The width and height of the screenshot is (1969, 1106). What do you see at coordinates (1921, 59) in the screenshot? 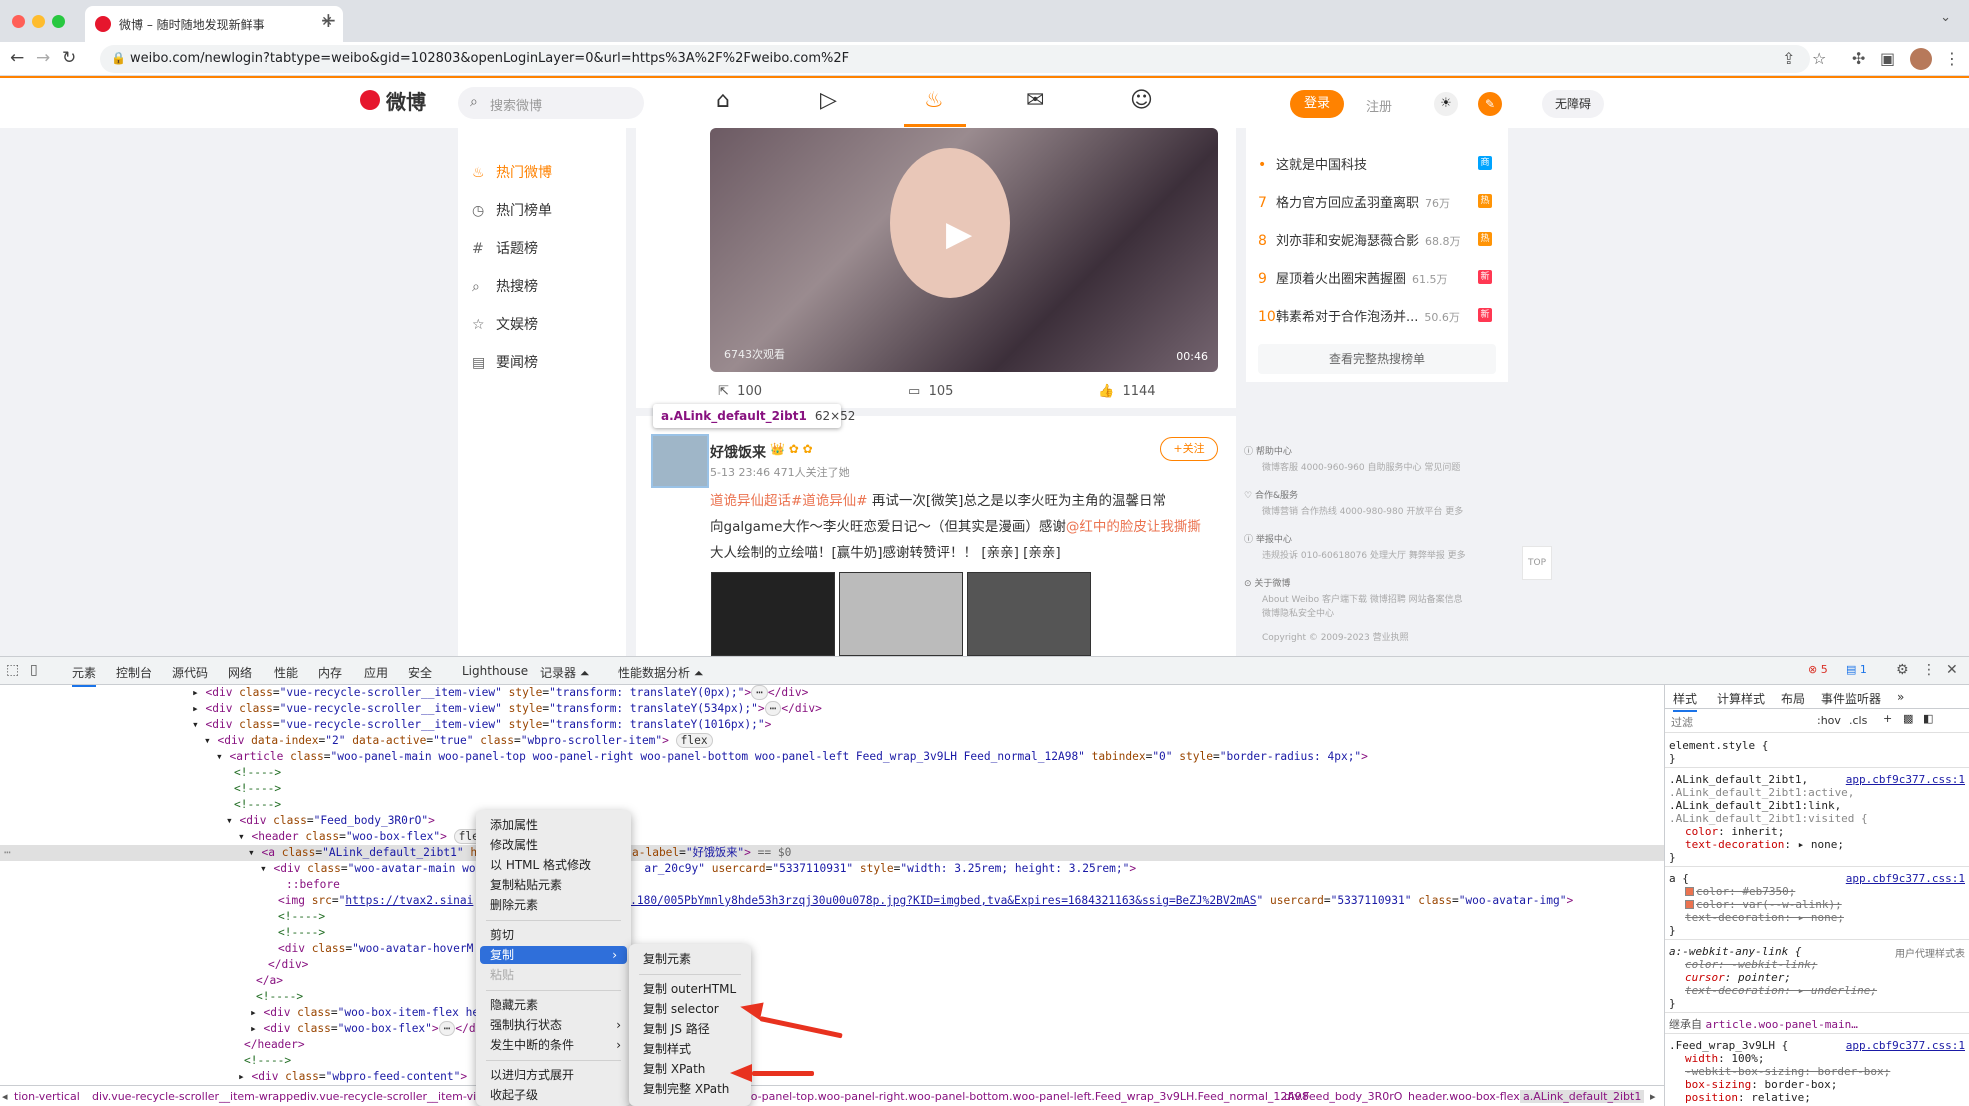
I see `profile-avatar` at bounding box center [1921, 59].